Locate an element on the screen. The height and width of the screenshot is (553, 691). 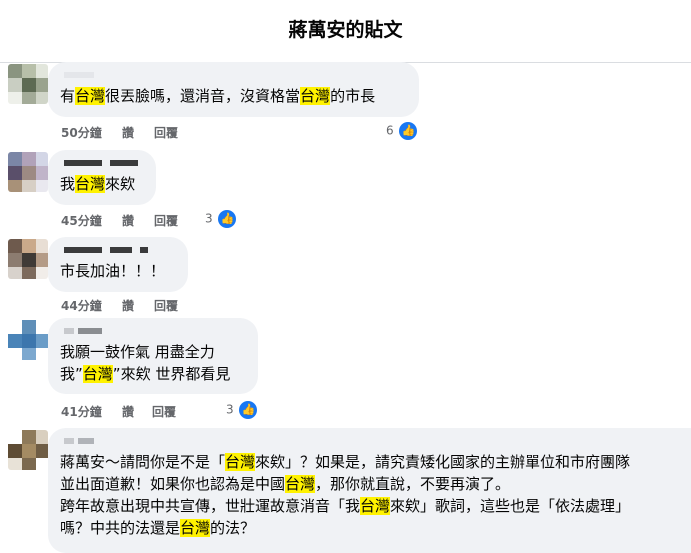
text-segment: 我願一鼓作氣 用盡全力 is located at coordinates (137, 352).